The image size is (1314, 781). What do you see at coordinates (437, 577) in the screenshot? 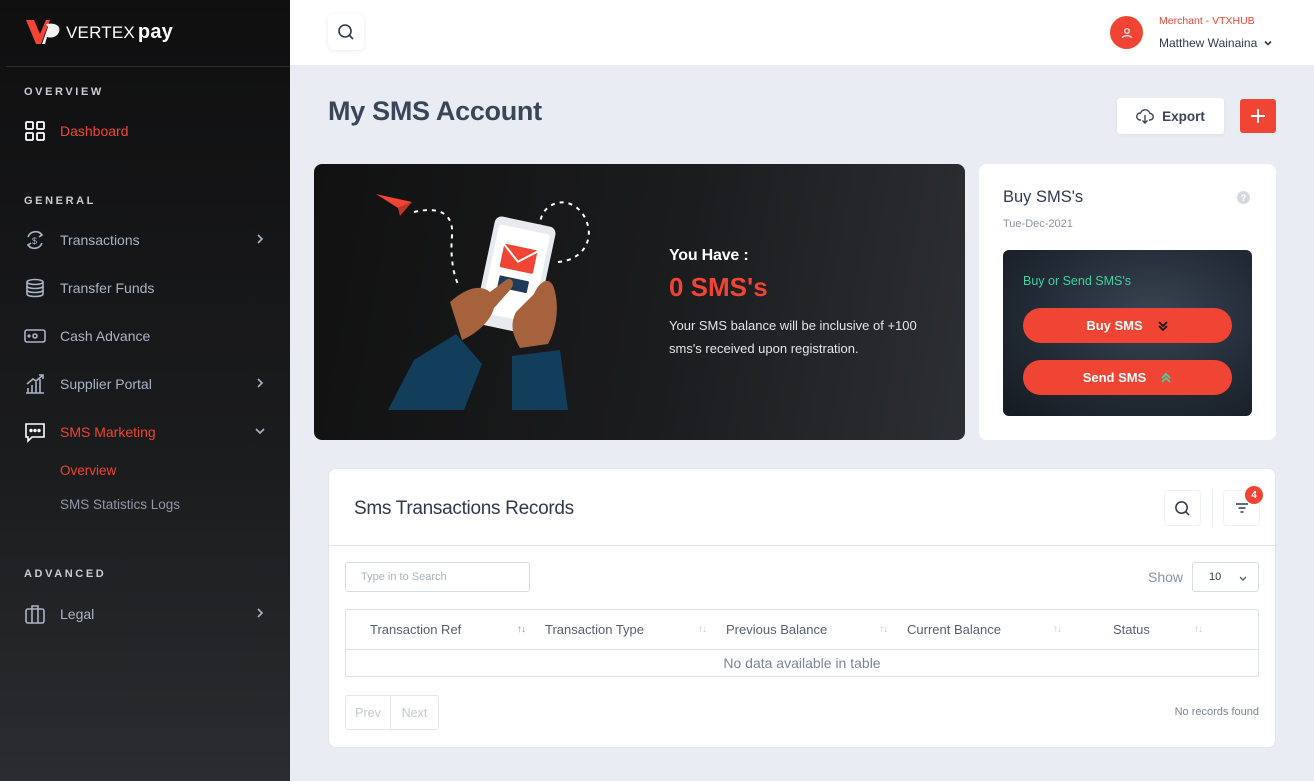
I see `records-search-input` at bounding box center [437, 577].